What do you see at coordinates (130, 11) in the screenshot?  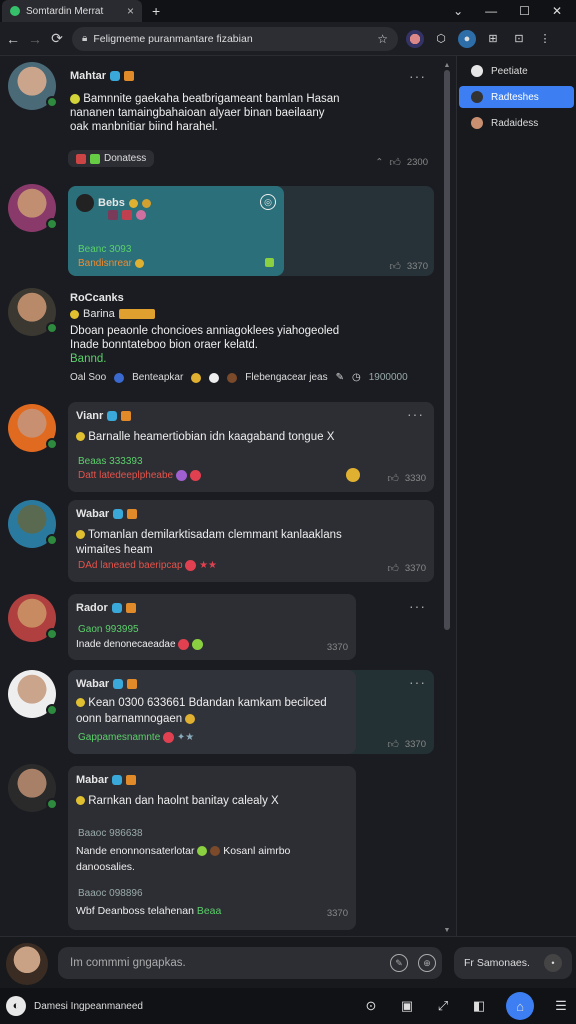 I see `tab-close-icon: ×` at bounding box center [130, 11].